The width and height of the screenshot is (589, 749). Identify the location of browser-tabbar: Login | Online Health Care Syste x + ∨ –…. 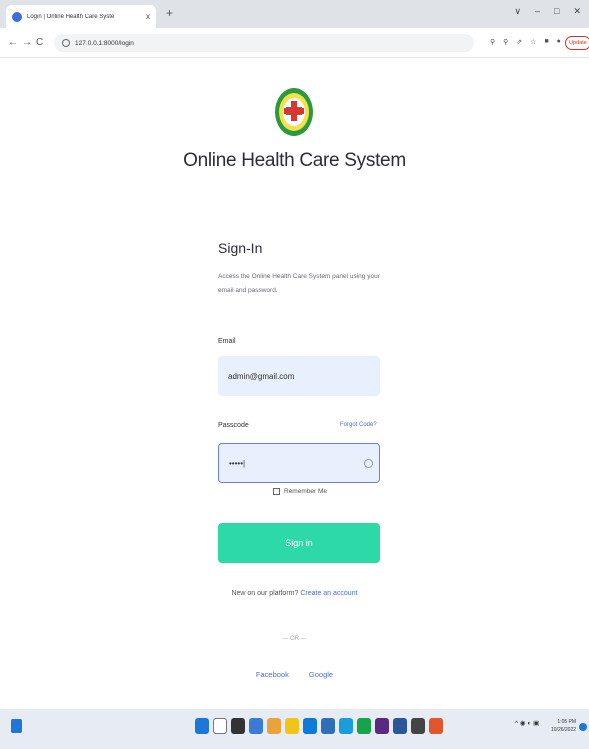
(294, 14).